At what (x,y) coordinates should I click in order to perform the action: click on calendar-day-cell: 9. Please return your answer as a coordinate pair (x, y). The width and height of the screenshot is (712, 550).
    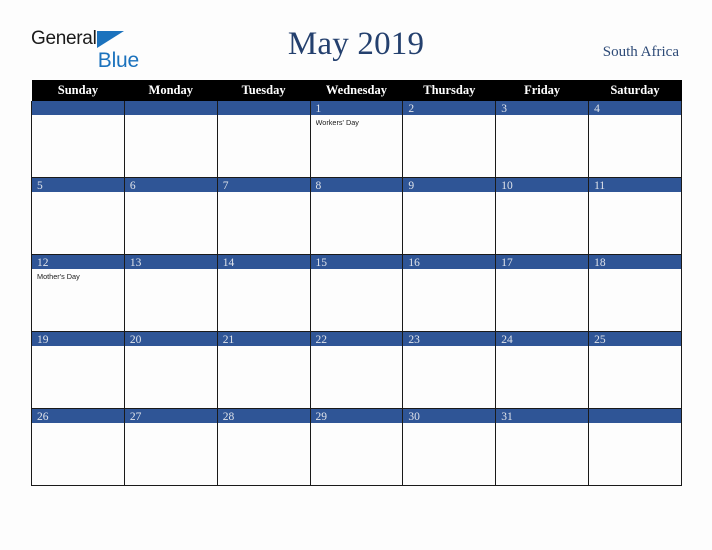
    Looking at the image, I should click on (449, 216).